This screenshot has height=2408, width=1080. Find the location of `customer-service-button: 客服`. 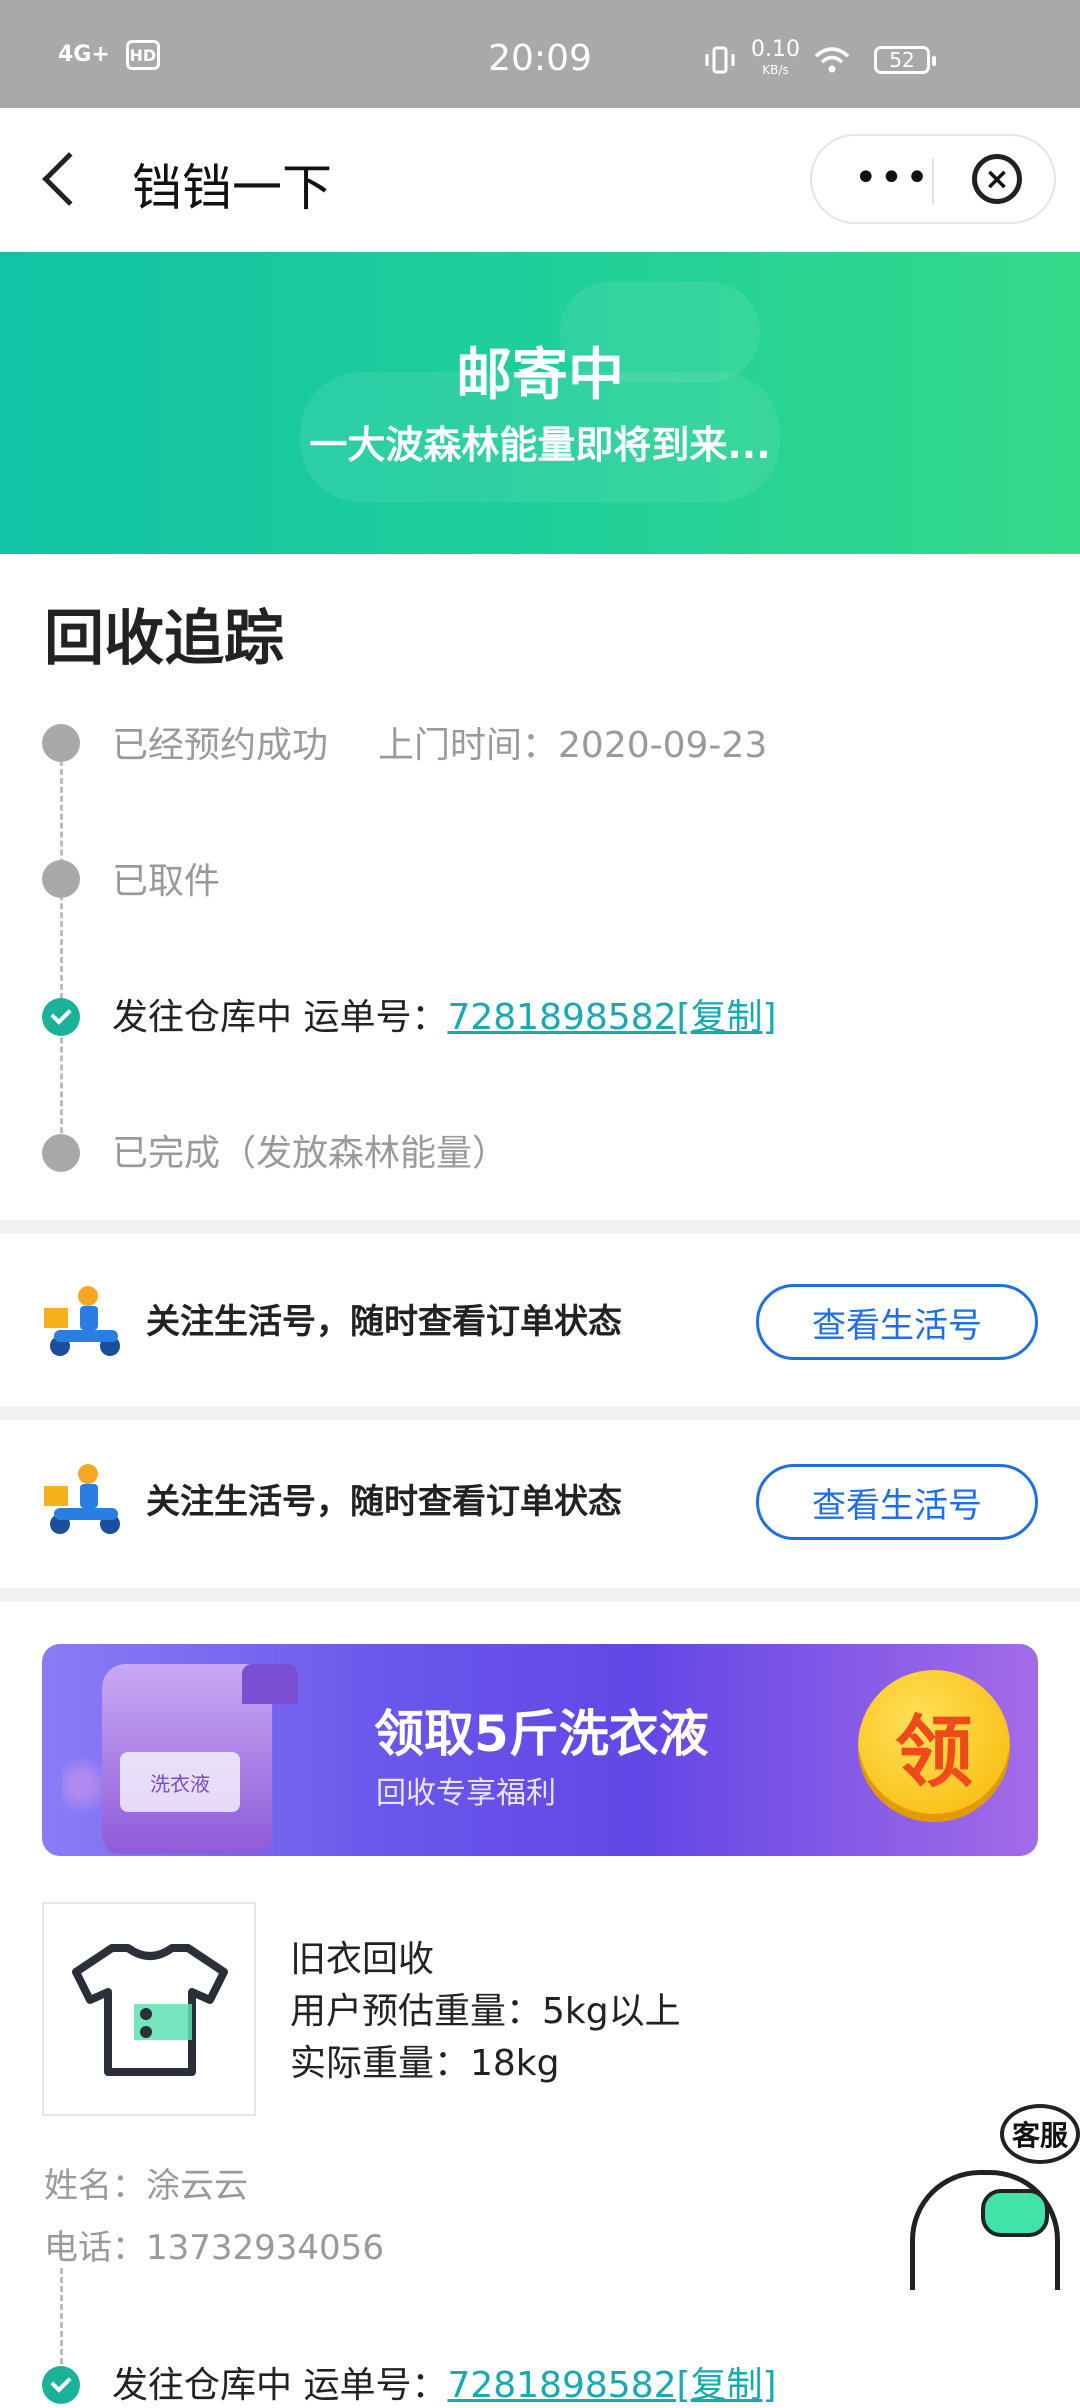

customer-service-button: 客服 is located at coordinates (995, 2195).